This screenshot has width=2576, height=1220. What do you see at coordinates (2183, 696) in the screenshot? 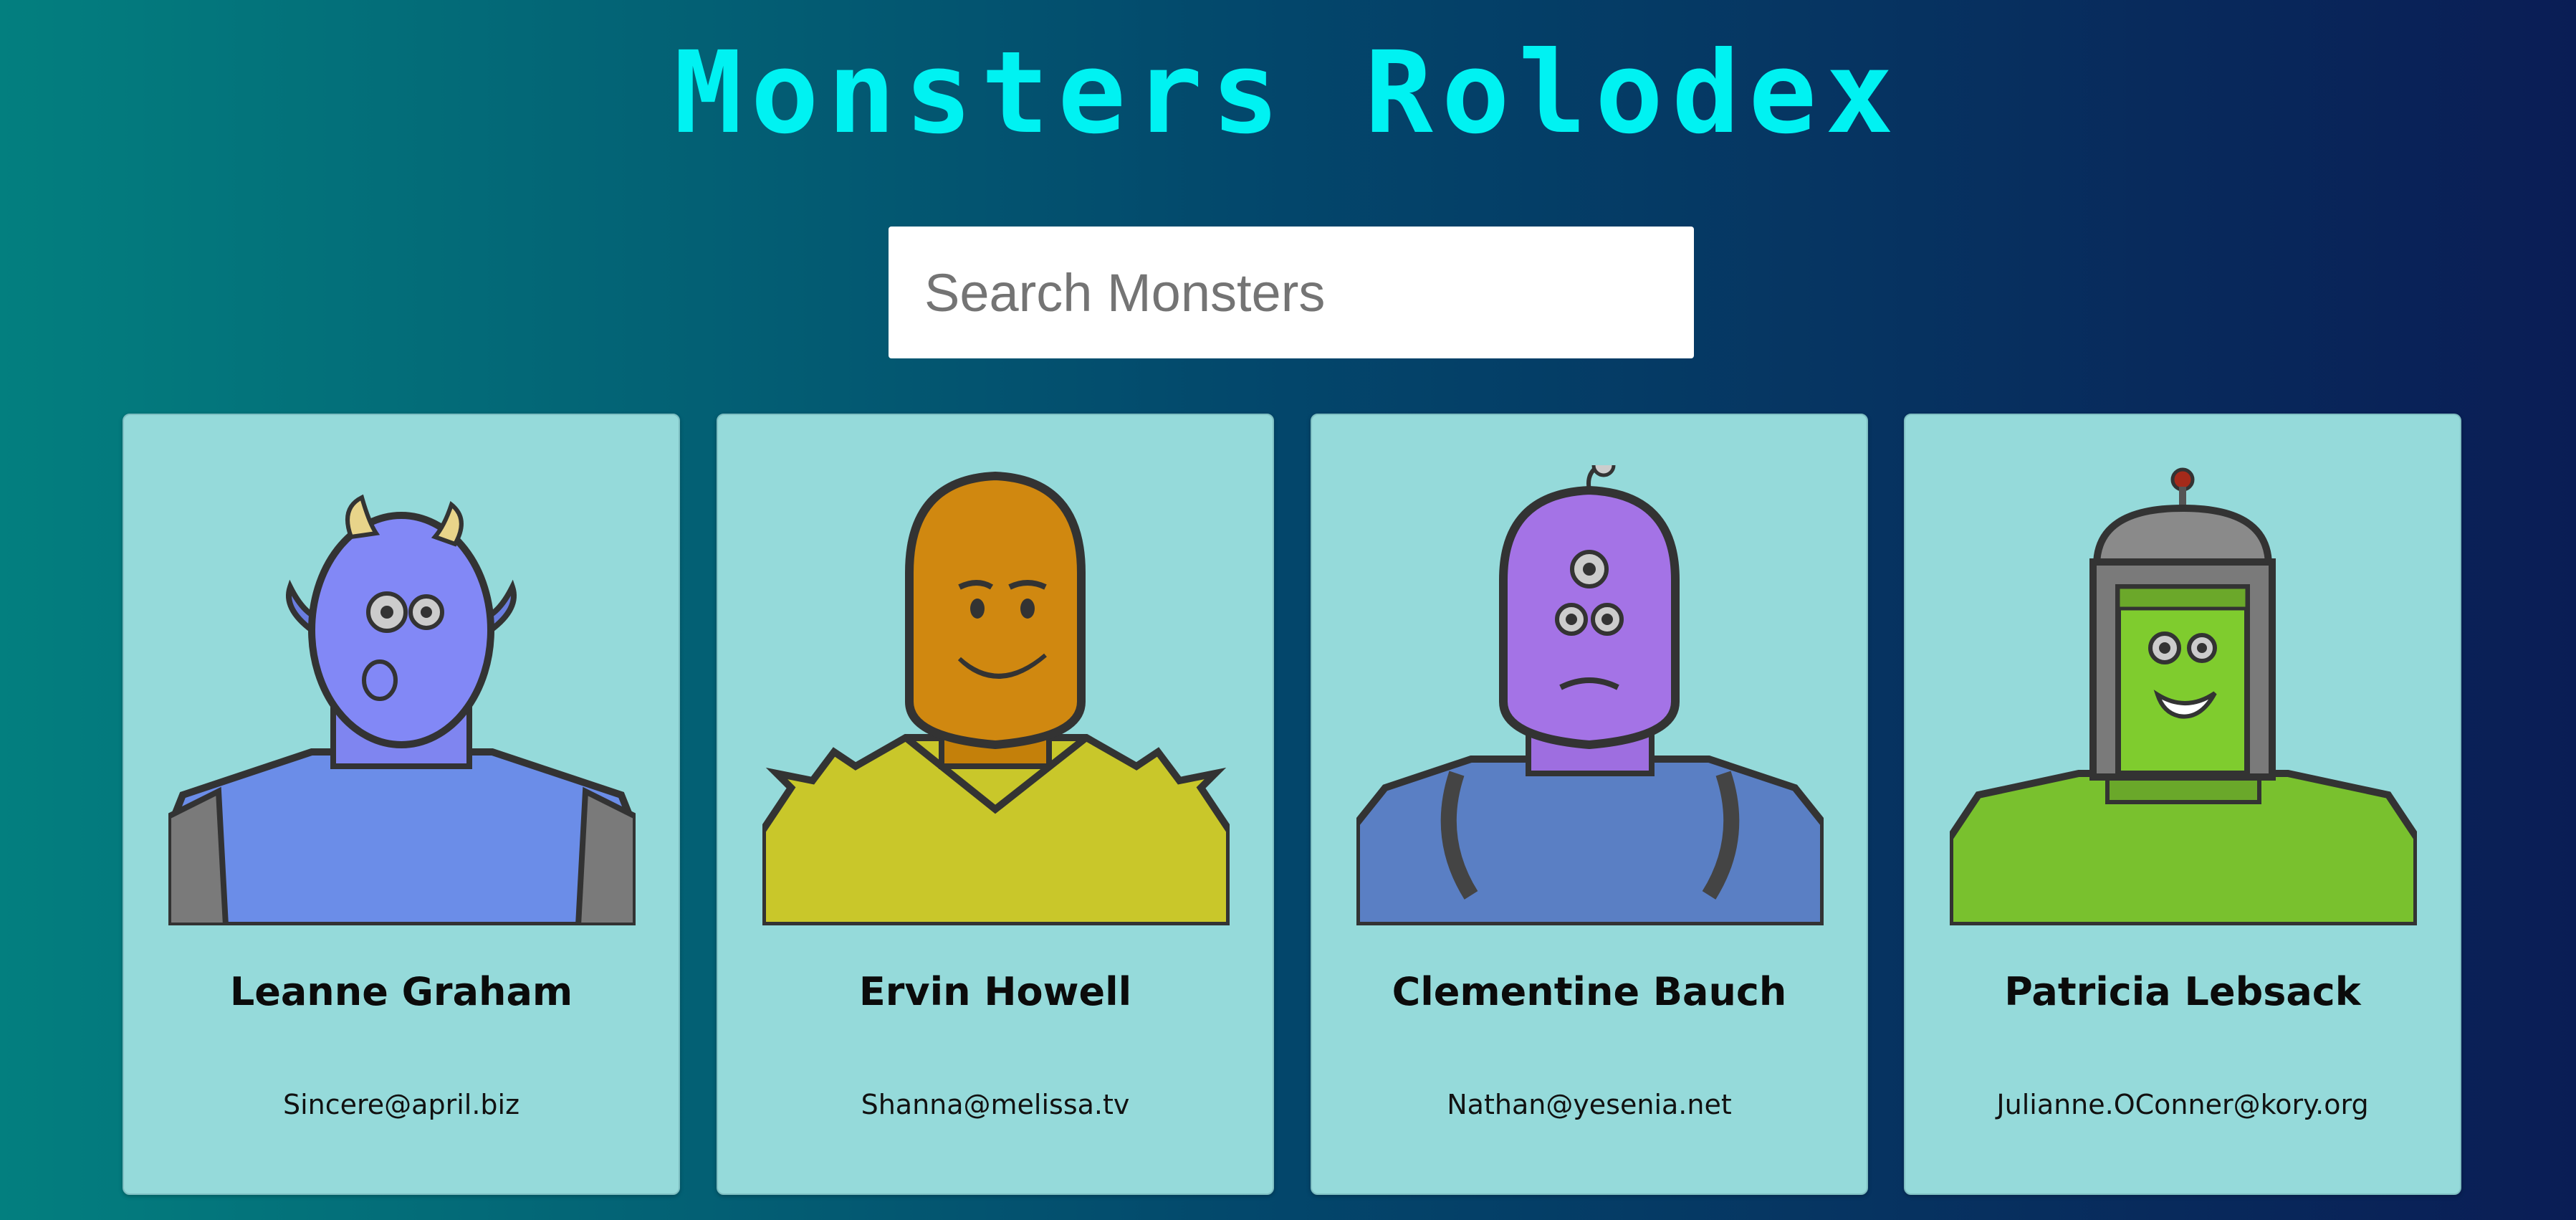
I see `green-robot-helmet-monster-avatar-icon` at bounding box center [2183, 696].